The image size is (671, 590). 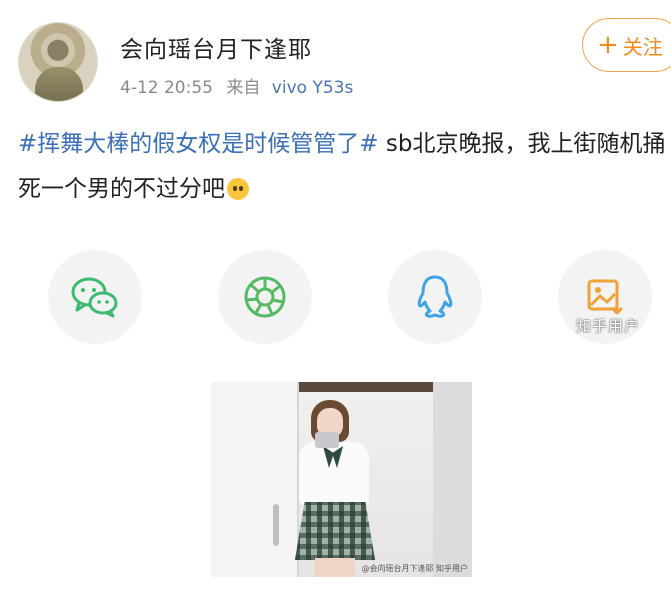 I want to click on avatar-figure, so click(x=59, y=84).